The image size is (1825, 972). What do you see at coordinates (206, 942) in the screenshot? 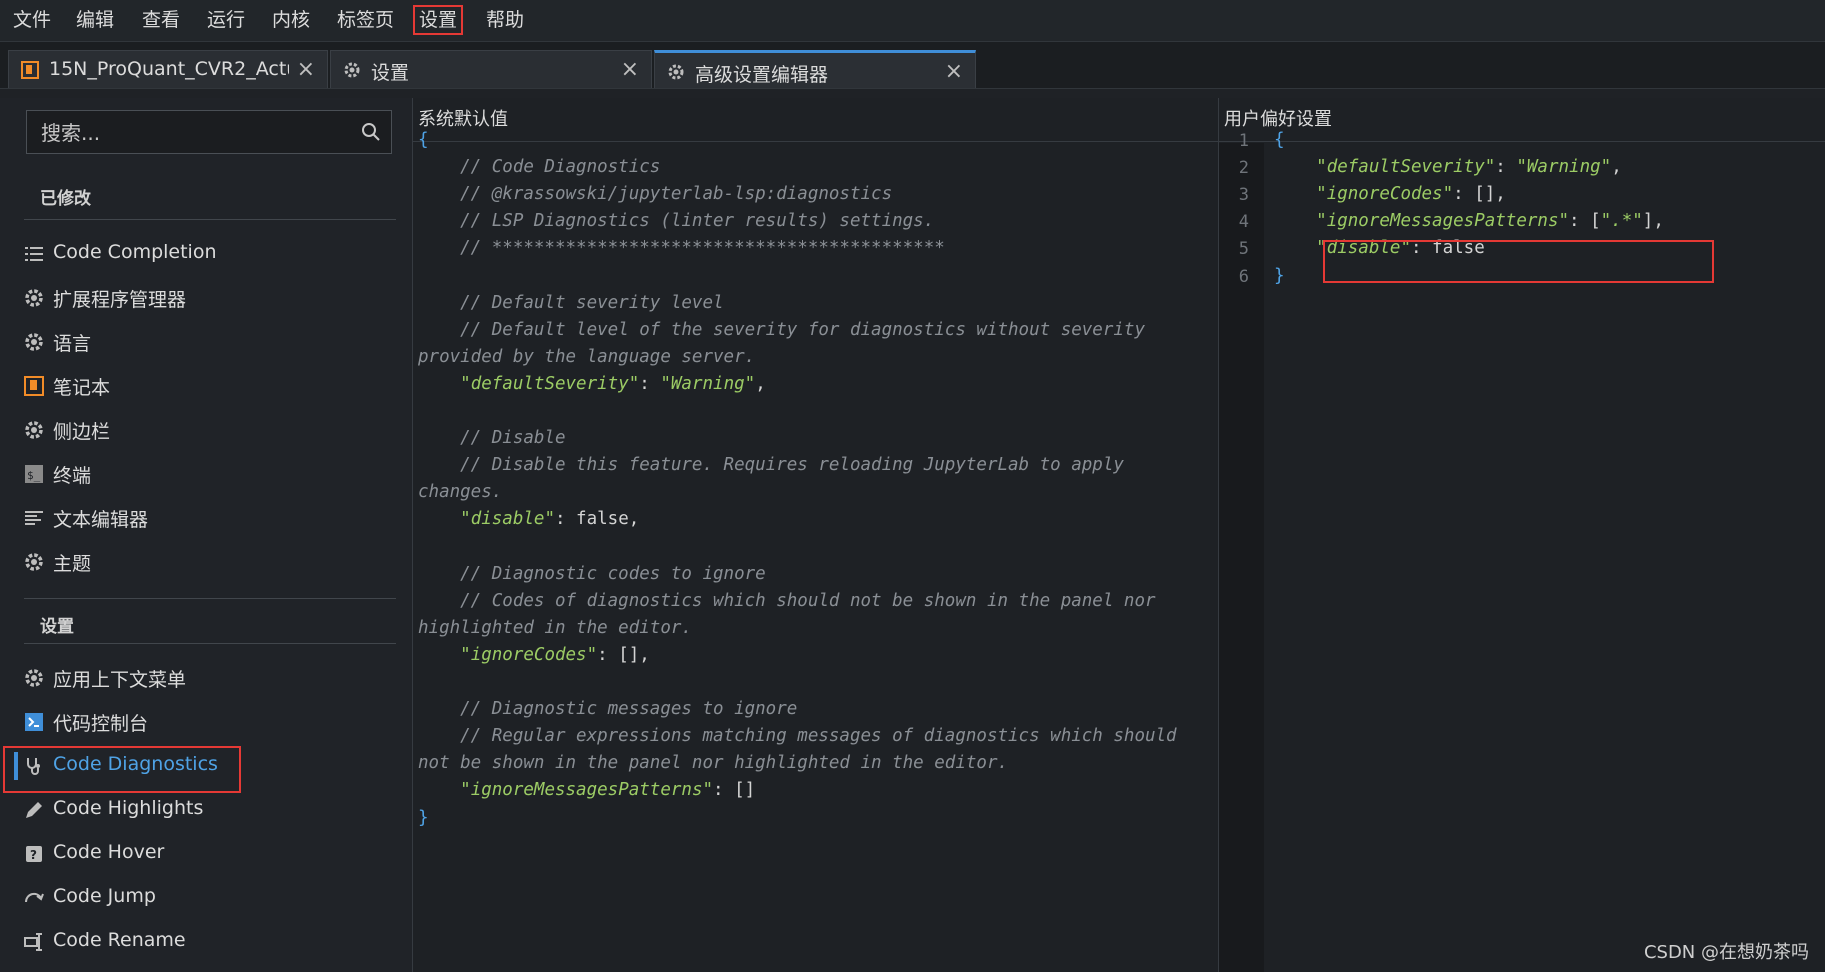
I see `sidebar-item-code-rename: Code Rename` at bounding box center [206, 942].